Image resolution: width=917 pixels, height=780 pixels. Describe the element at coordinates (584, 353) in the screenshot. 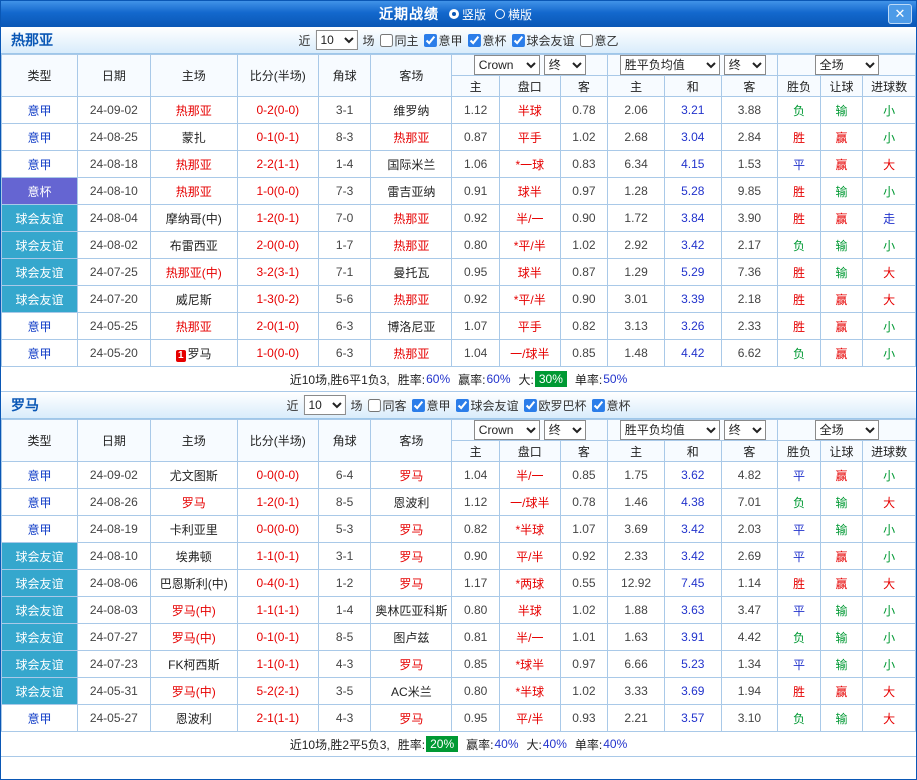

I see `away-water-cell: 0.85` at that location.